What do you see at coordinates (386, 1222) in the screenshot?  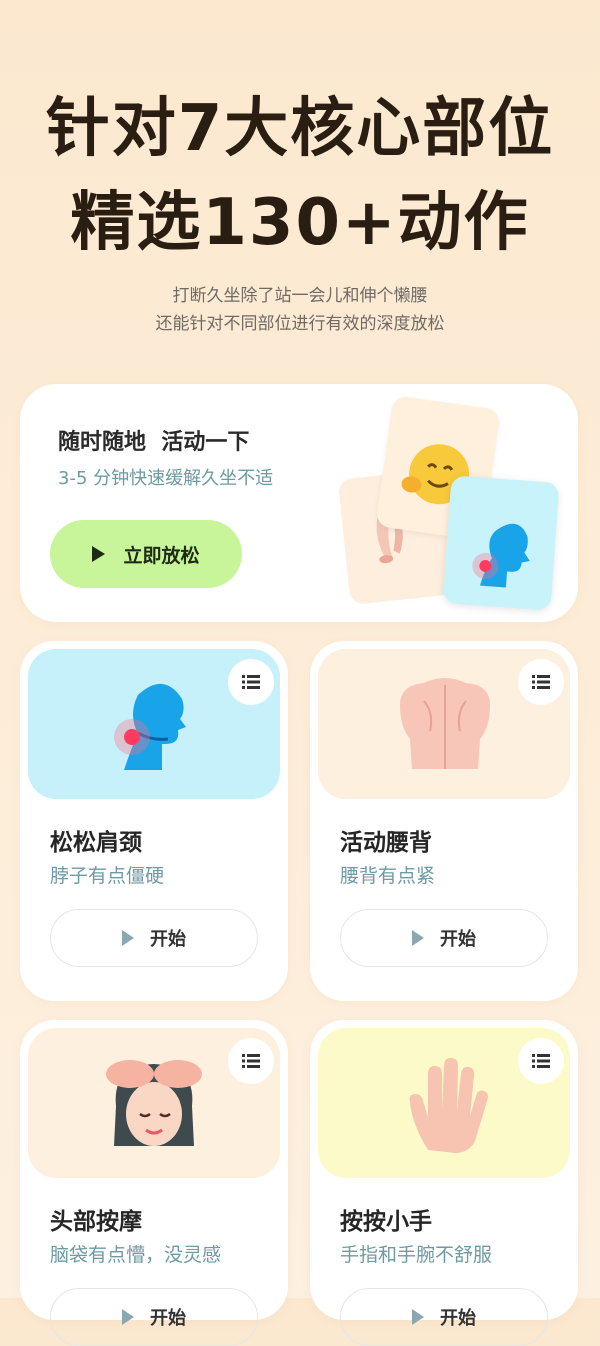 I see `card-title: 按按小手` at bounding box center [386, 1222].